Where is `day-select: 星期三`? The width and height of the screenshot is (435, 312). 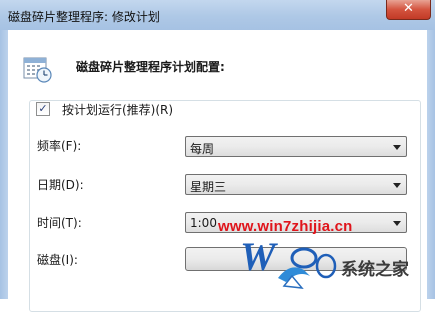
day-select: 星期三 is located at coordinates (296, 184).